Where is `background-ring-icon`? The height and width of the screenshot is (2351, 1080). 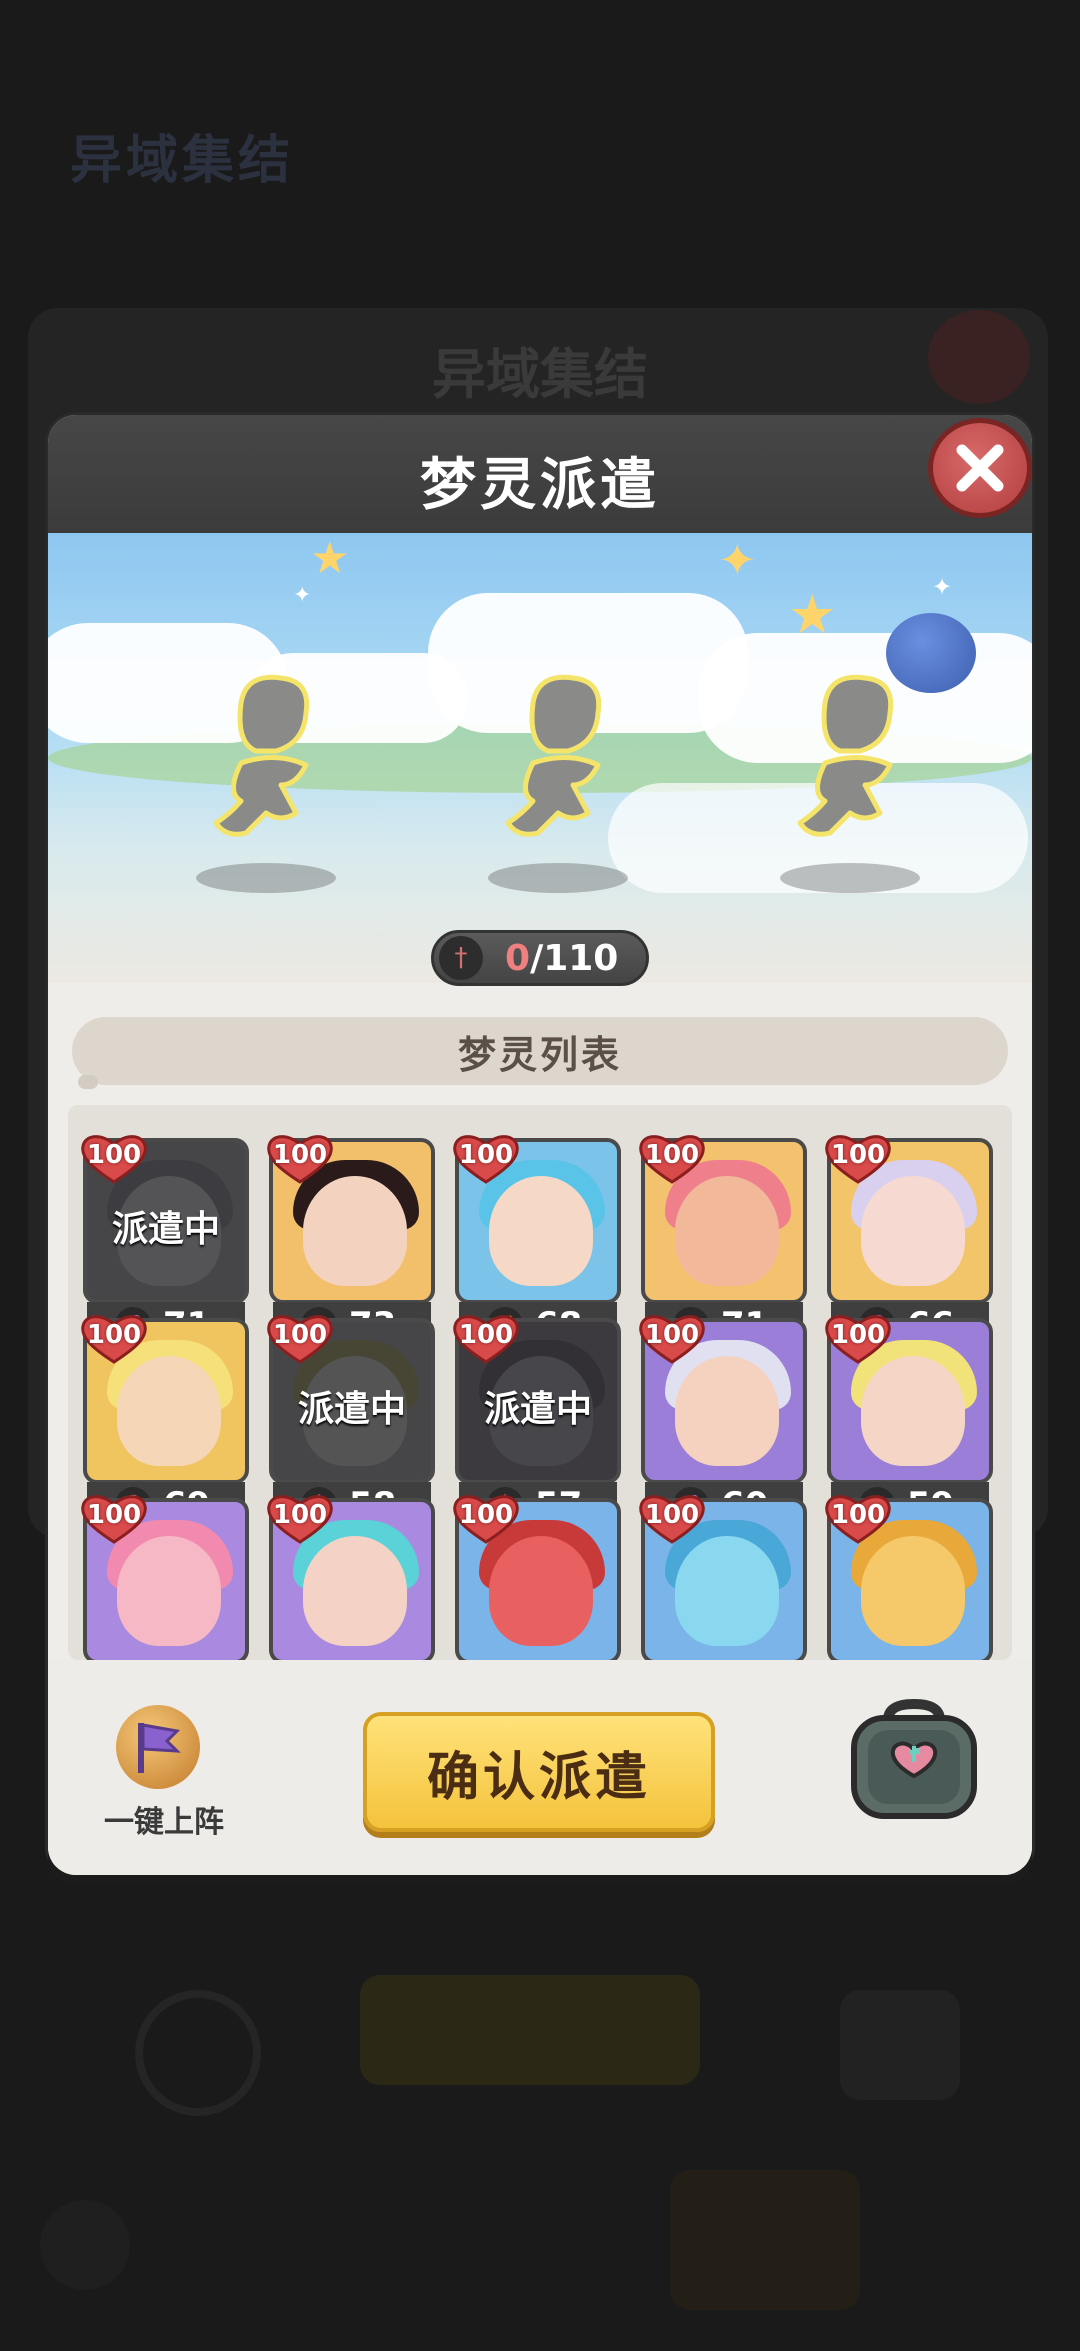 background-ring-icon is located at coordinates (198, 2053).